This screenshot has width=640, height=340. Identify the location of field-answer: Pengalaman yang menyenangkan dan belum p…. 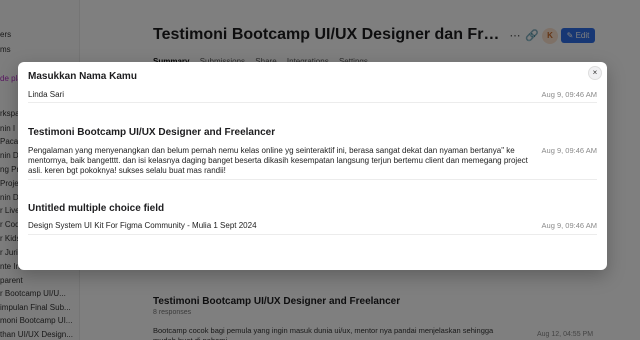
(278, 160).